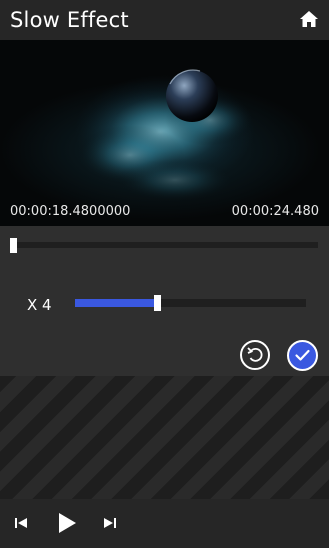  What do you see at coordinates (114, 303) in the screenshot?
I see `speed-slider-fill` at bounding box center [114, 303].